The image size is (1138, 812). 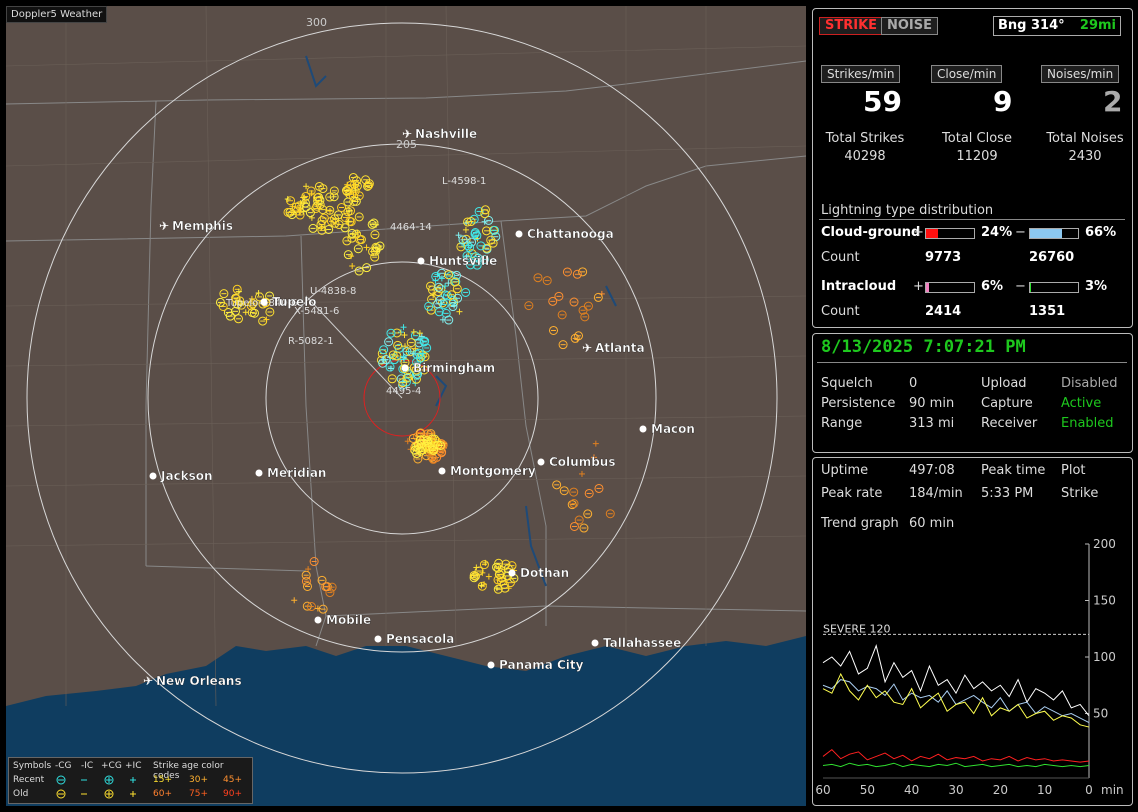 What do you see at coordinates (997, 232) in the screenshot?
I see `cg-positive-percent: 24%` at bounding box center [997, 232].